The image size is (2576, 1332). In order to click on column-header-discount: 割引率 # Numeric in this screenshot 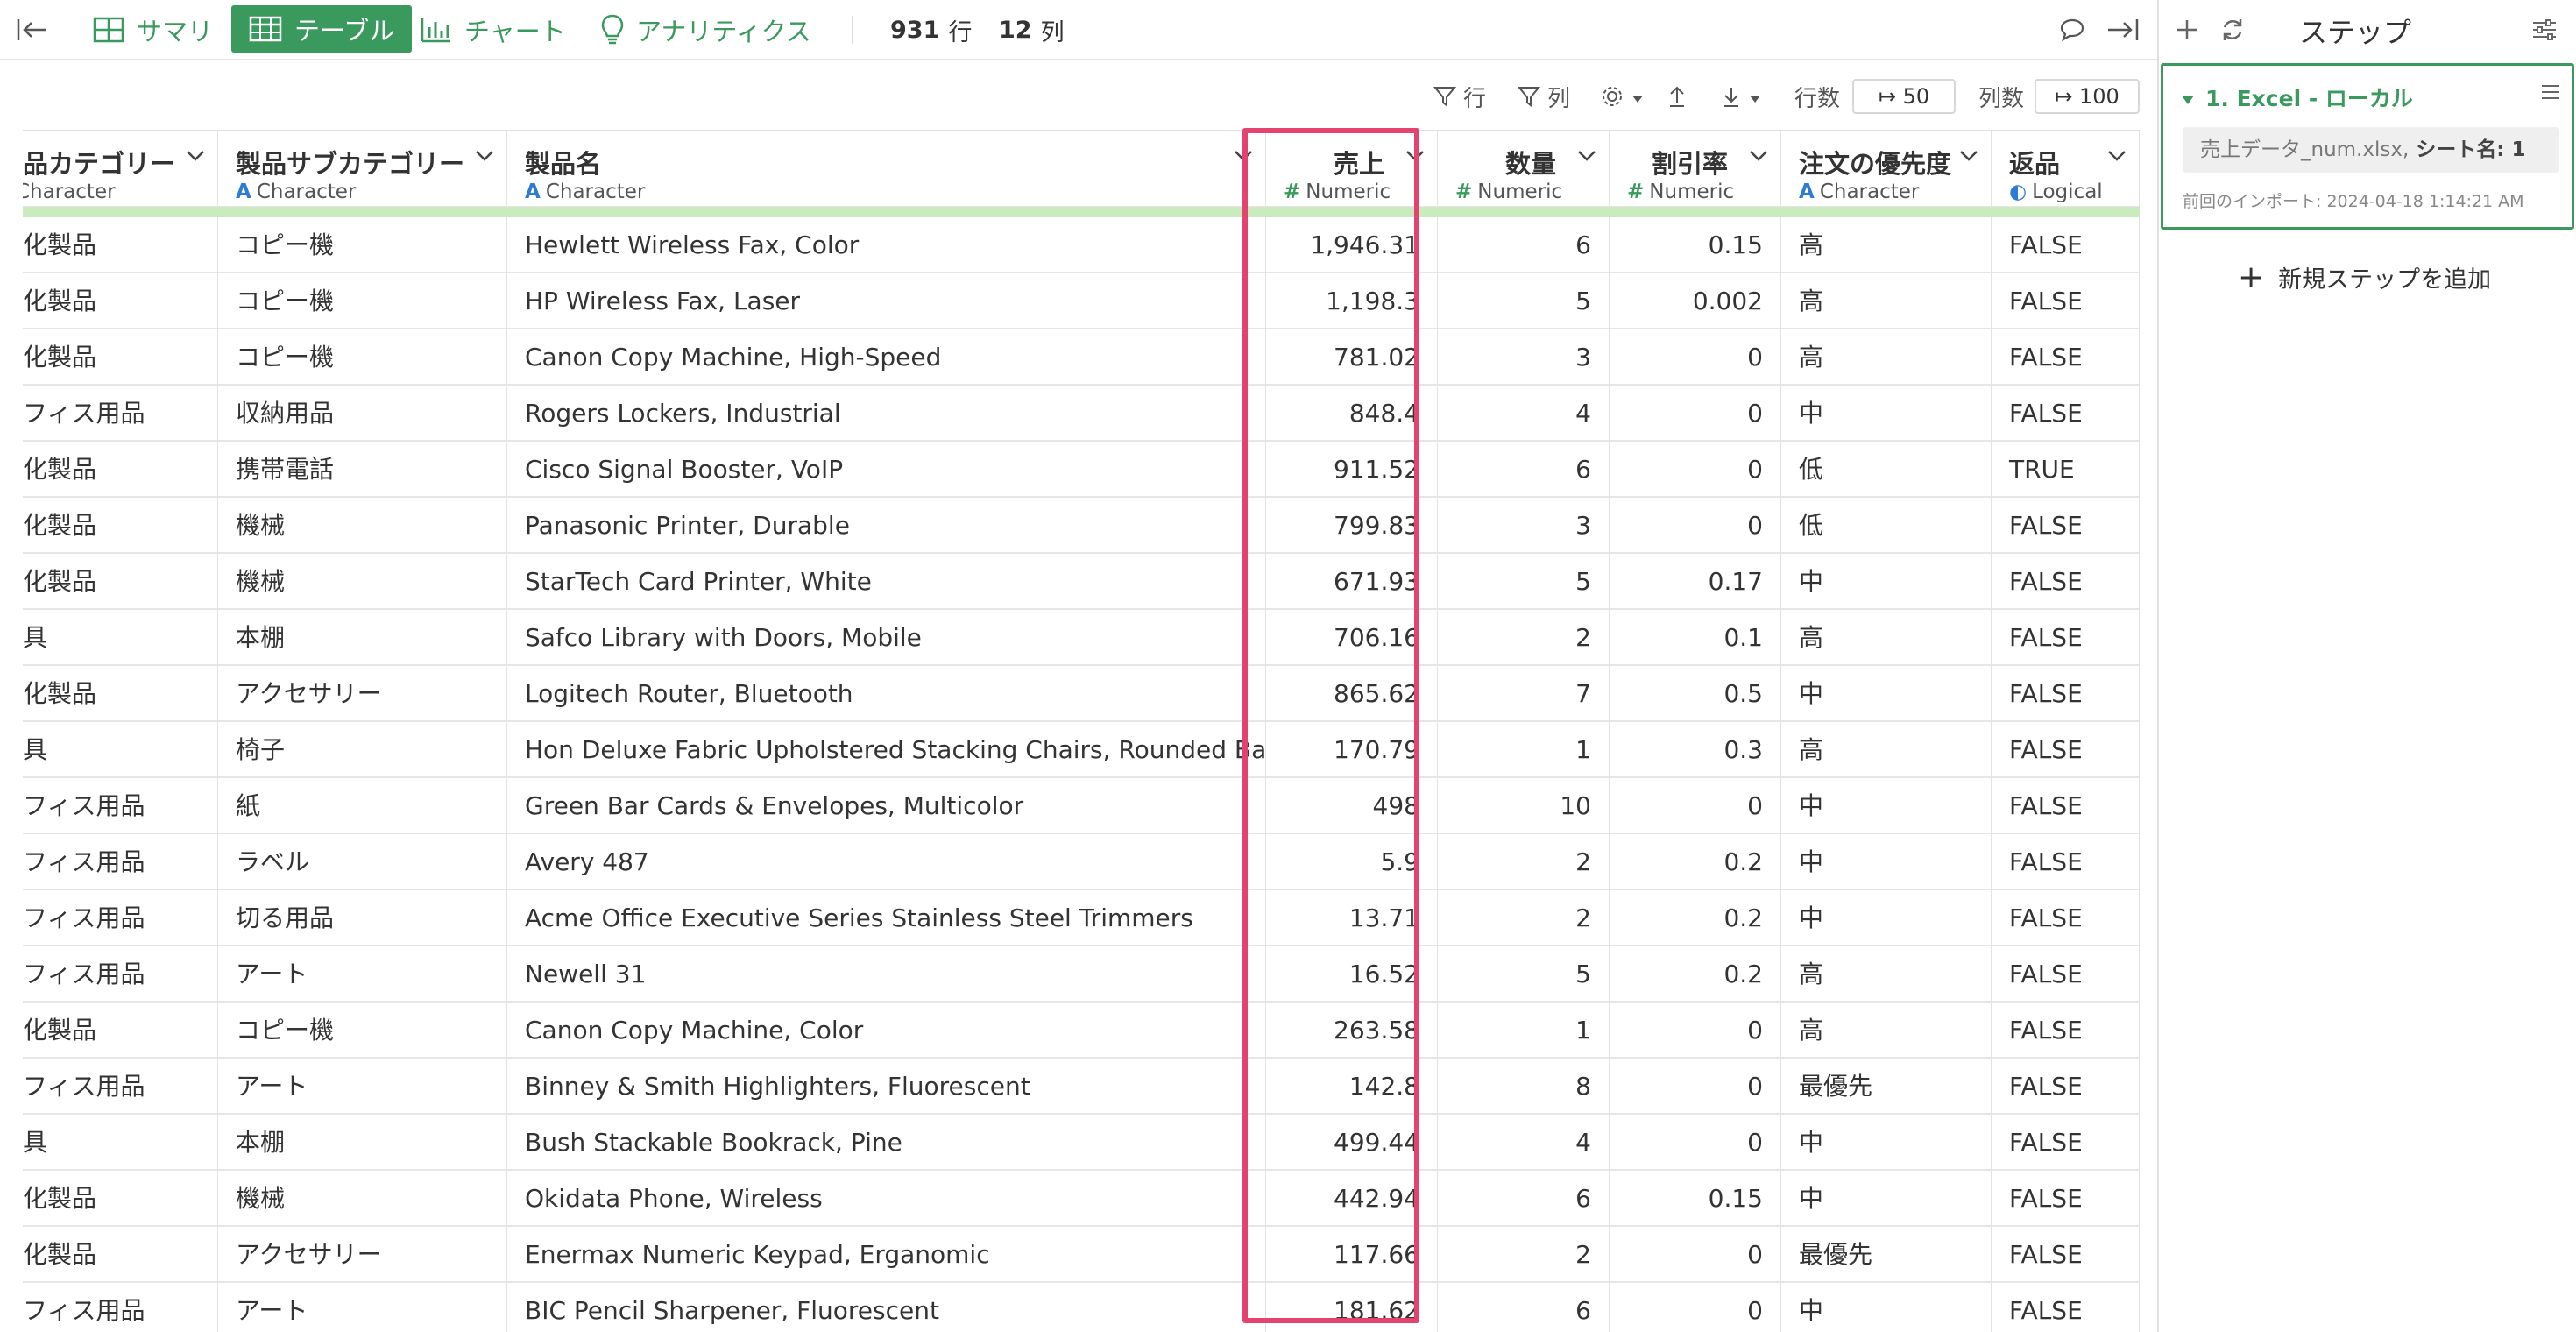, I will do `click(1695, 170)`.